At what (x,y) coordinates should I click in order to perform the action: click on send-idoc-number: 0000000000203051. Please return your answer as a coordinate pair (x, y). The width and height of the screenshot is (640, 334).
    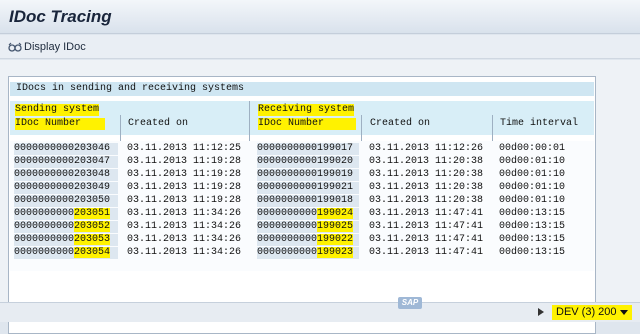
    Looking at the image, I should click on (66, 214).